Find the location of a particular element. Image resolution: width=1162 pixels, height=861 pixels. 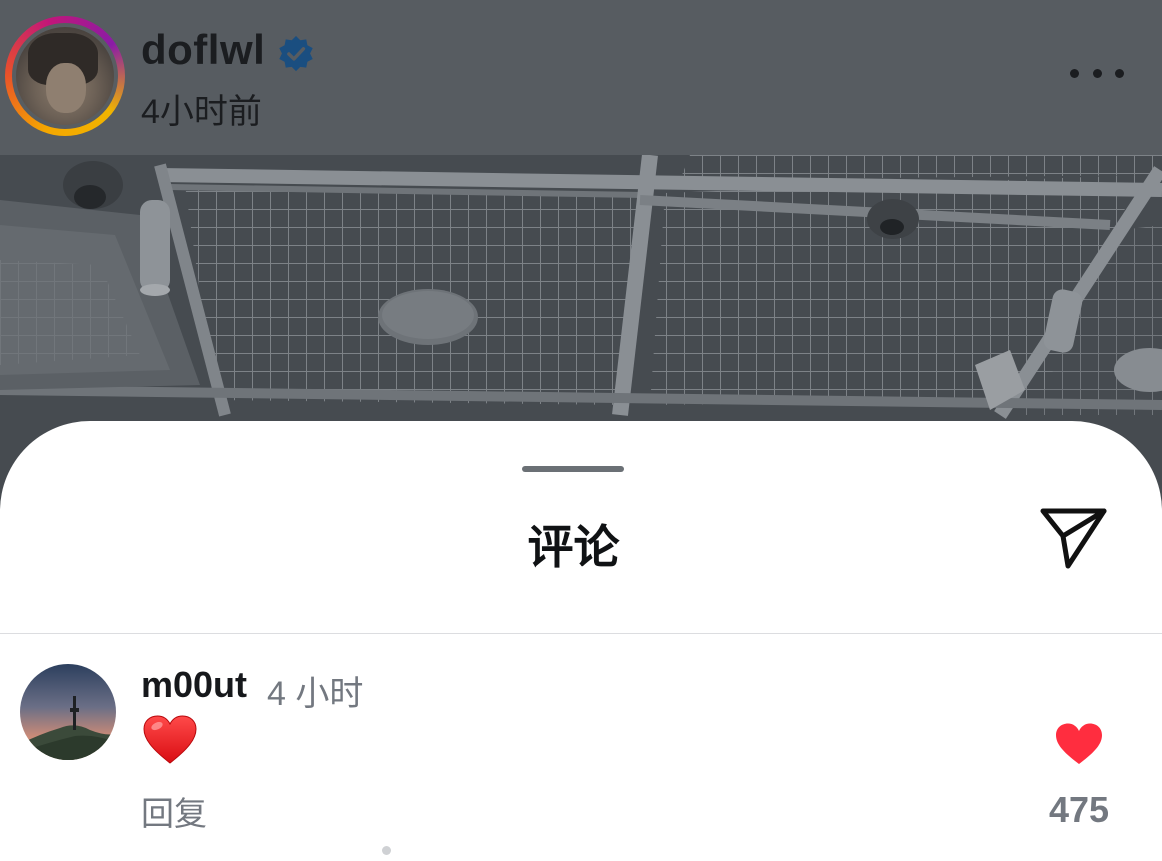

story-avatar is located at coordinates (65, 76).